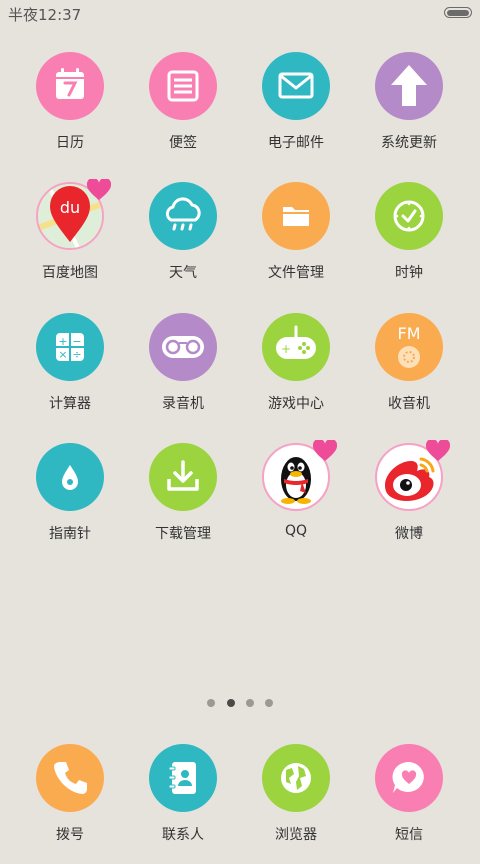 This screenshot has width=480, height=864. I want to click on mail-icon, so click(296, 86).